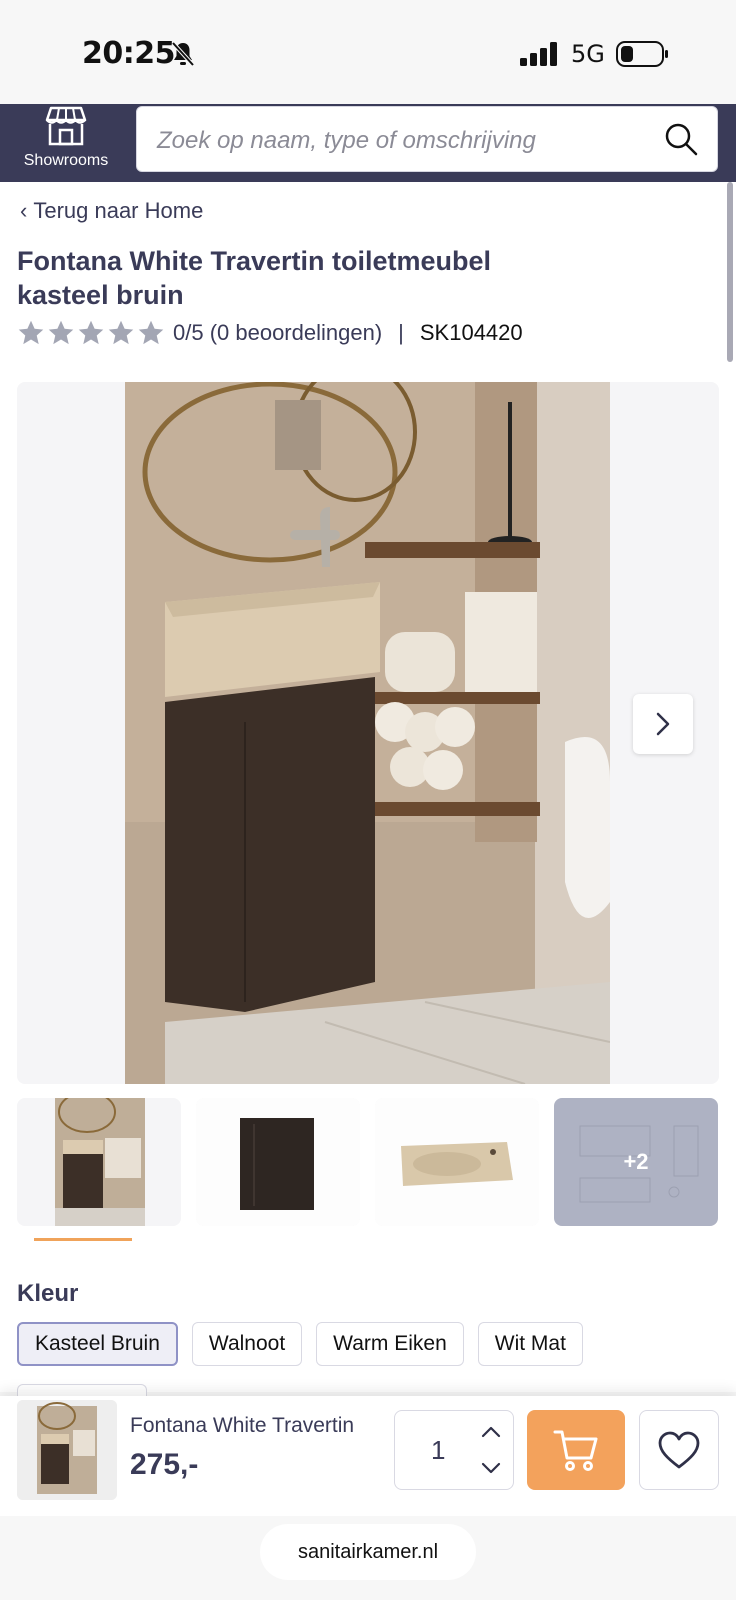  I want to click on search-icon, so click(681, 139).